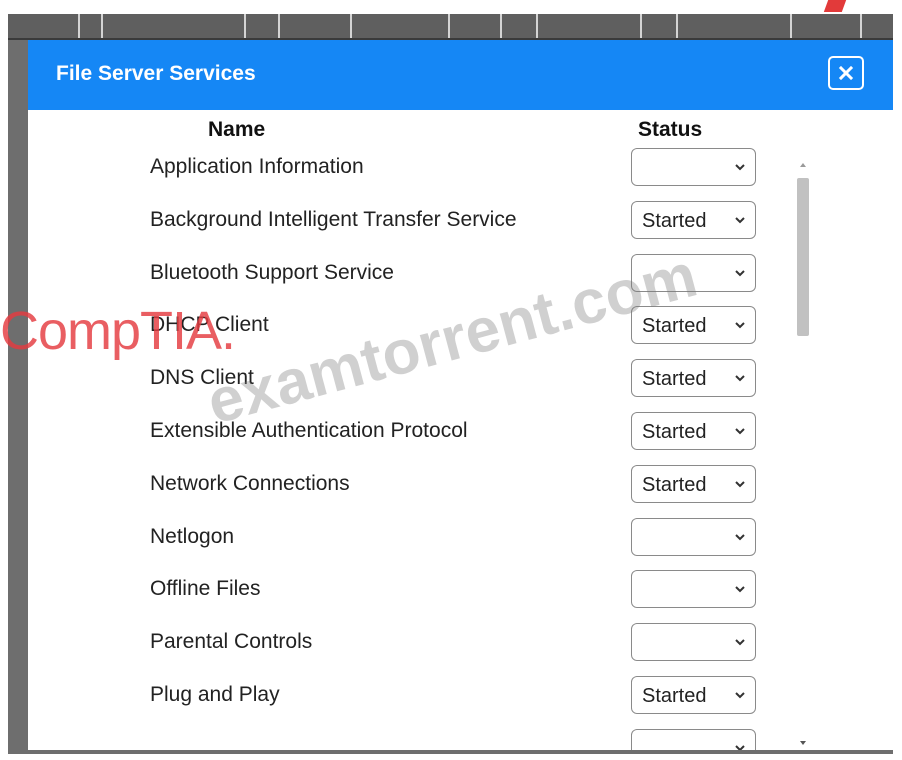 The image size is (902, 760). What do you see at coordinates (250, 483) in the screenshot?
I see `service-name: Network Connections` at bounding box center [250, 483].